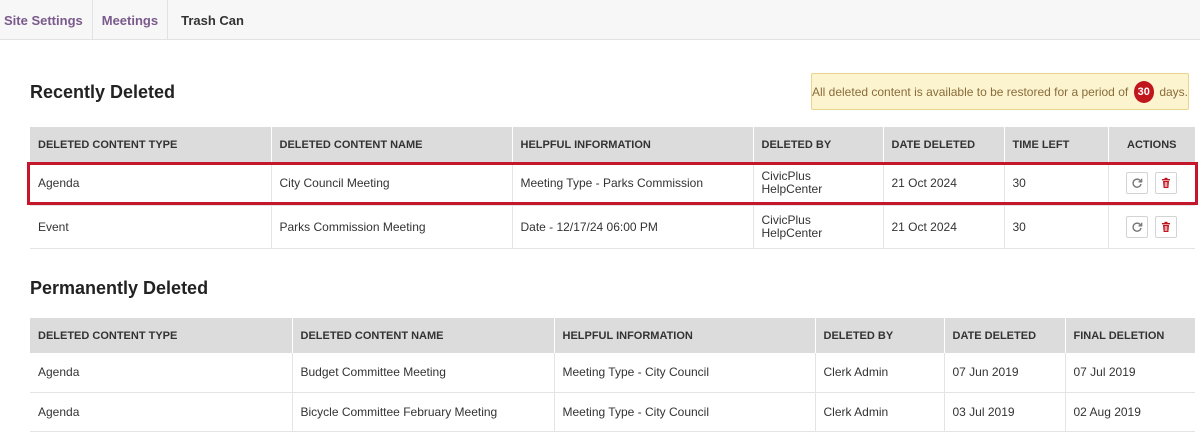 The height and width of the screenshot is (438, 1200). I want to click on days-badge: 30, so click(1143, 91).